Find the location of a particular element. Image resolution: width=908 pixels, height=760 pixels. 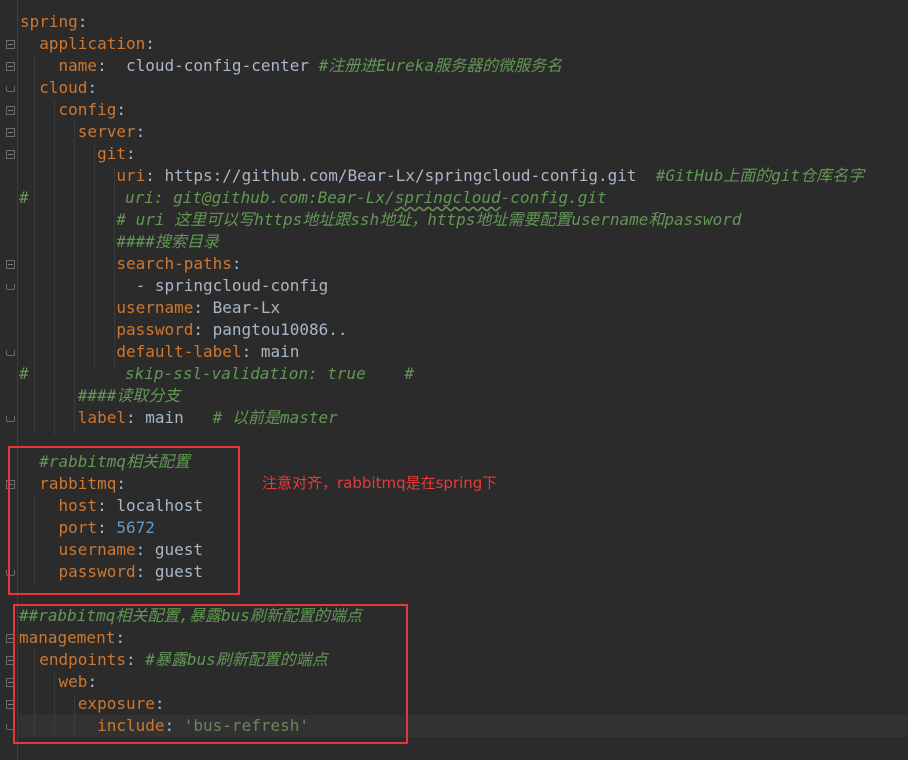

yaml-key: server is located at coordinates (106, 131).